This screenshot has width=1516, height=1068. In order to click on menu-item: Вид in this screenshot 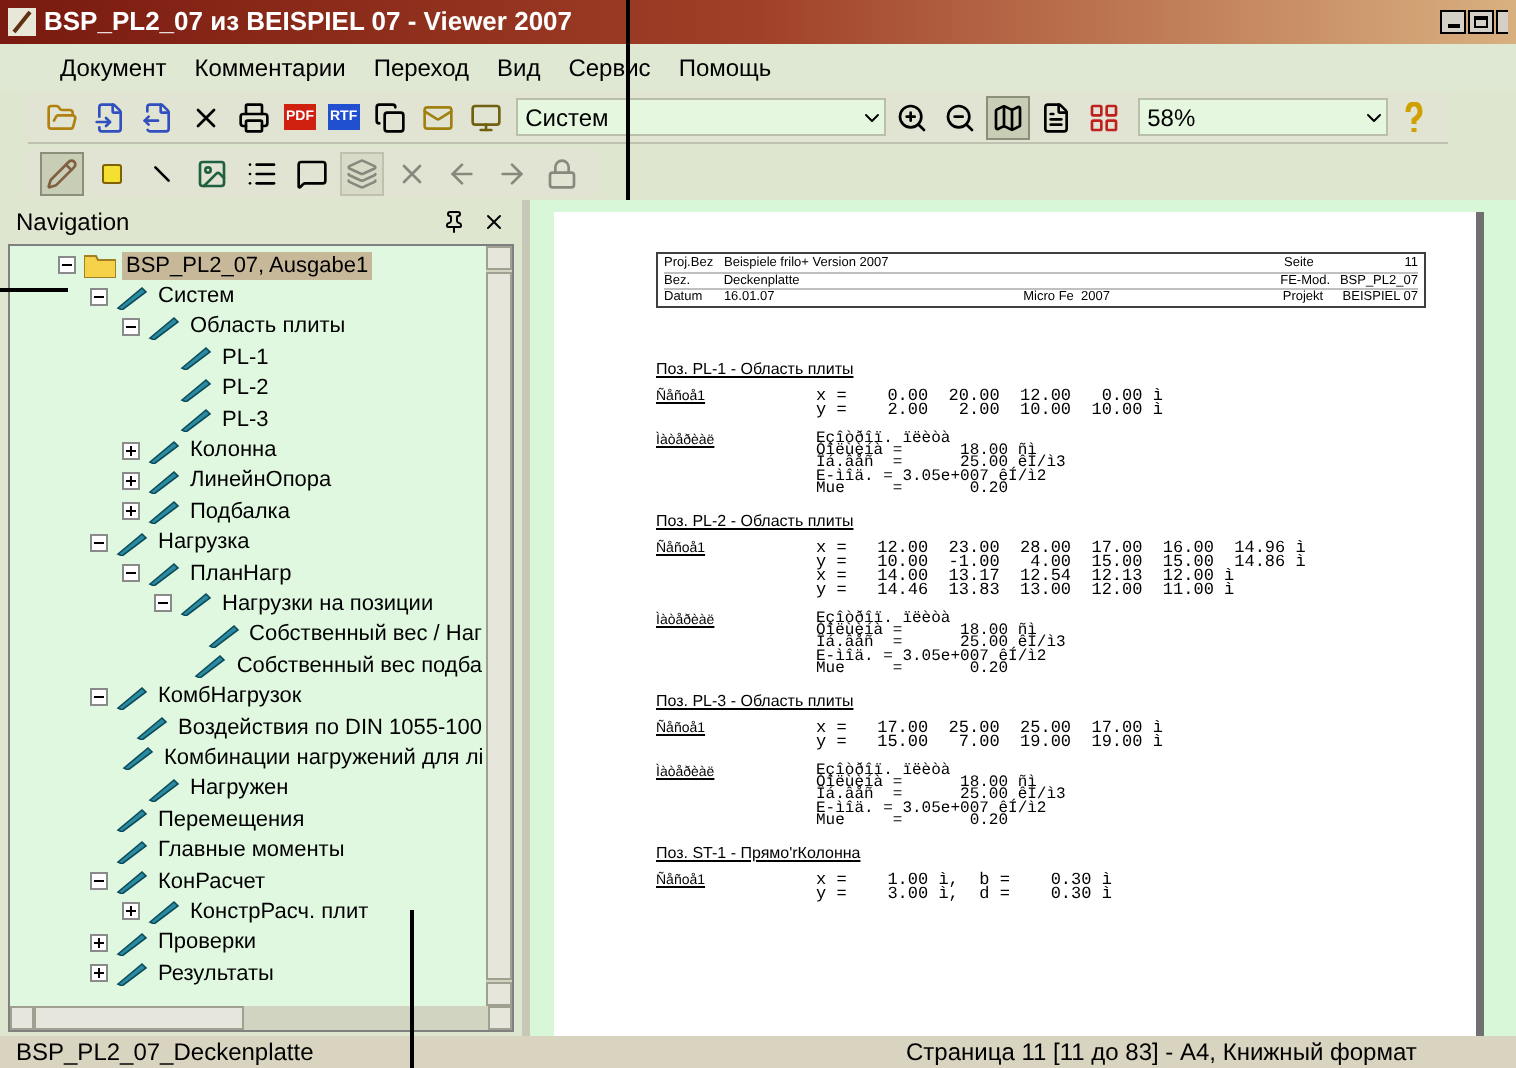, I will do `click(519, 67)`.